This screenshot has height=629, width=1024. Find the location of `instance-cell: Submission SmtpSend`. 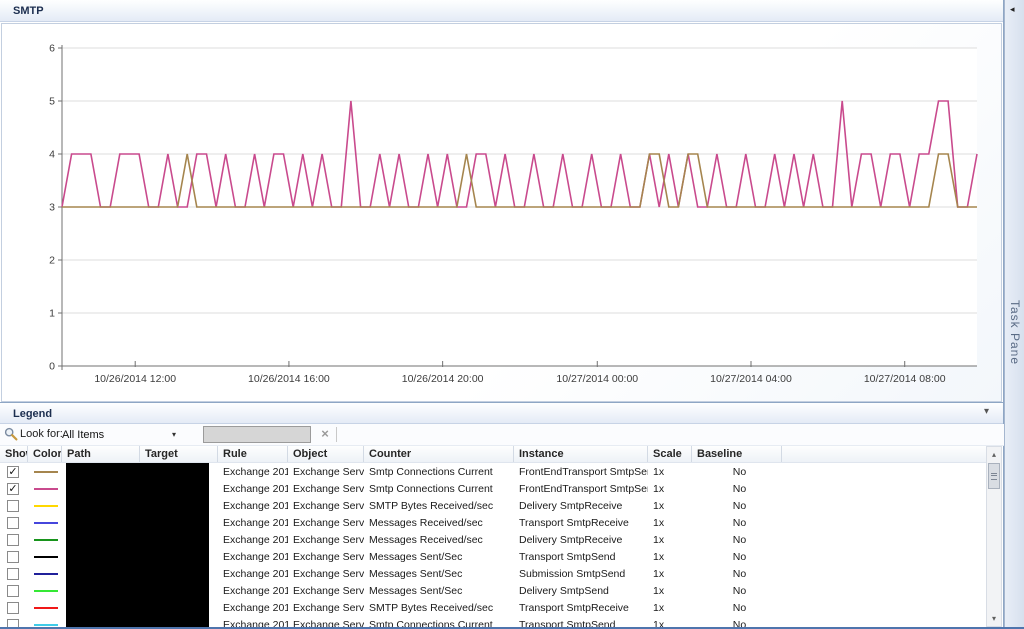

instance-cell: Submission SmtpSend is located at coordinates (572, 573).